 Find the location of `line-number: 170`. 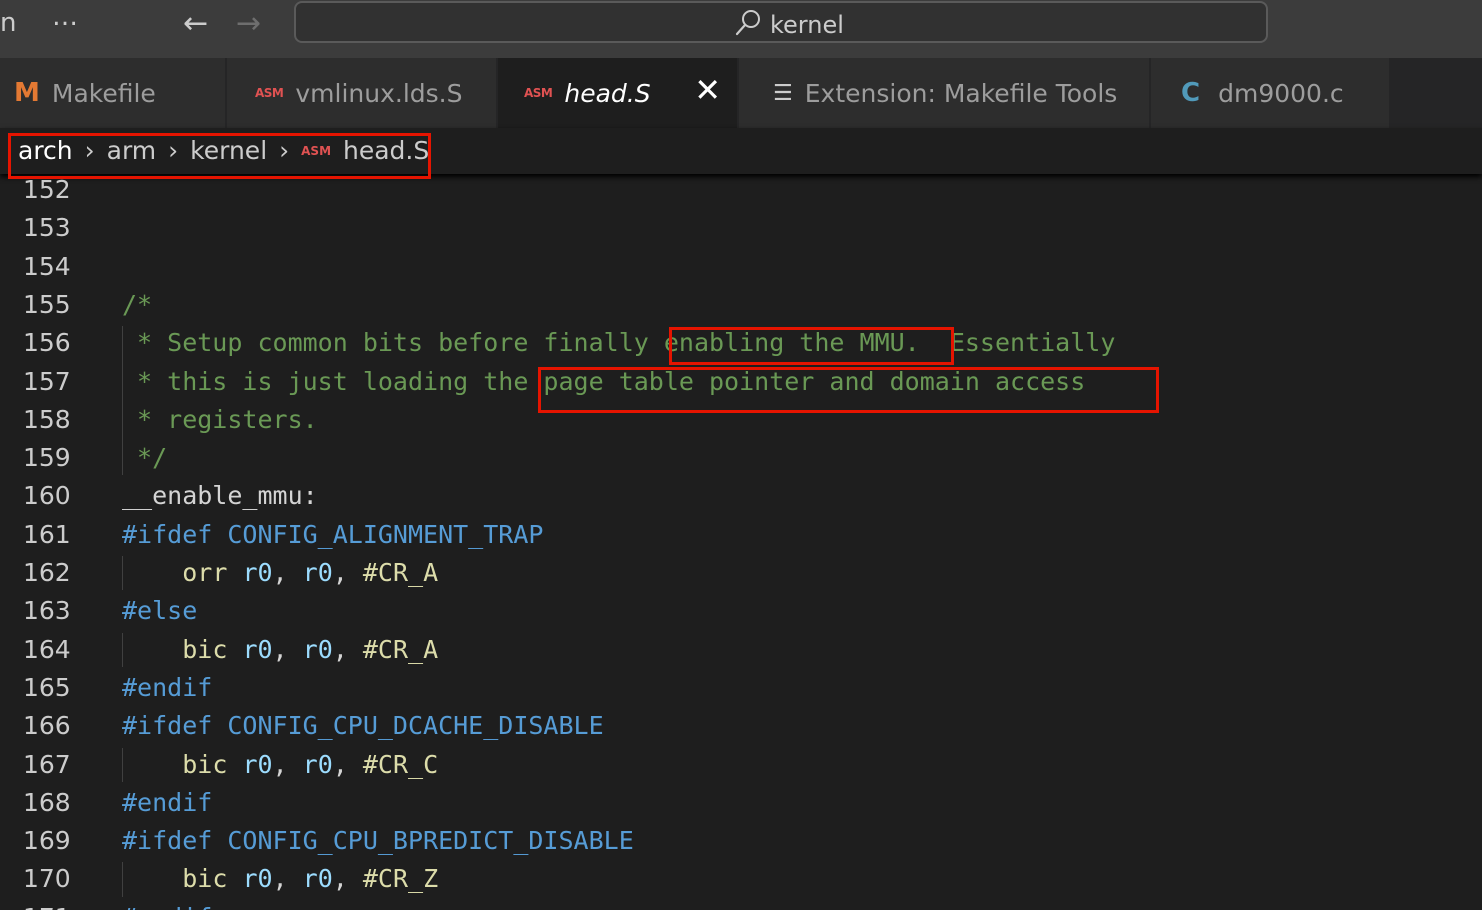

line-number: 170 is located at coordinates (47, 879).